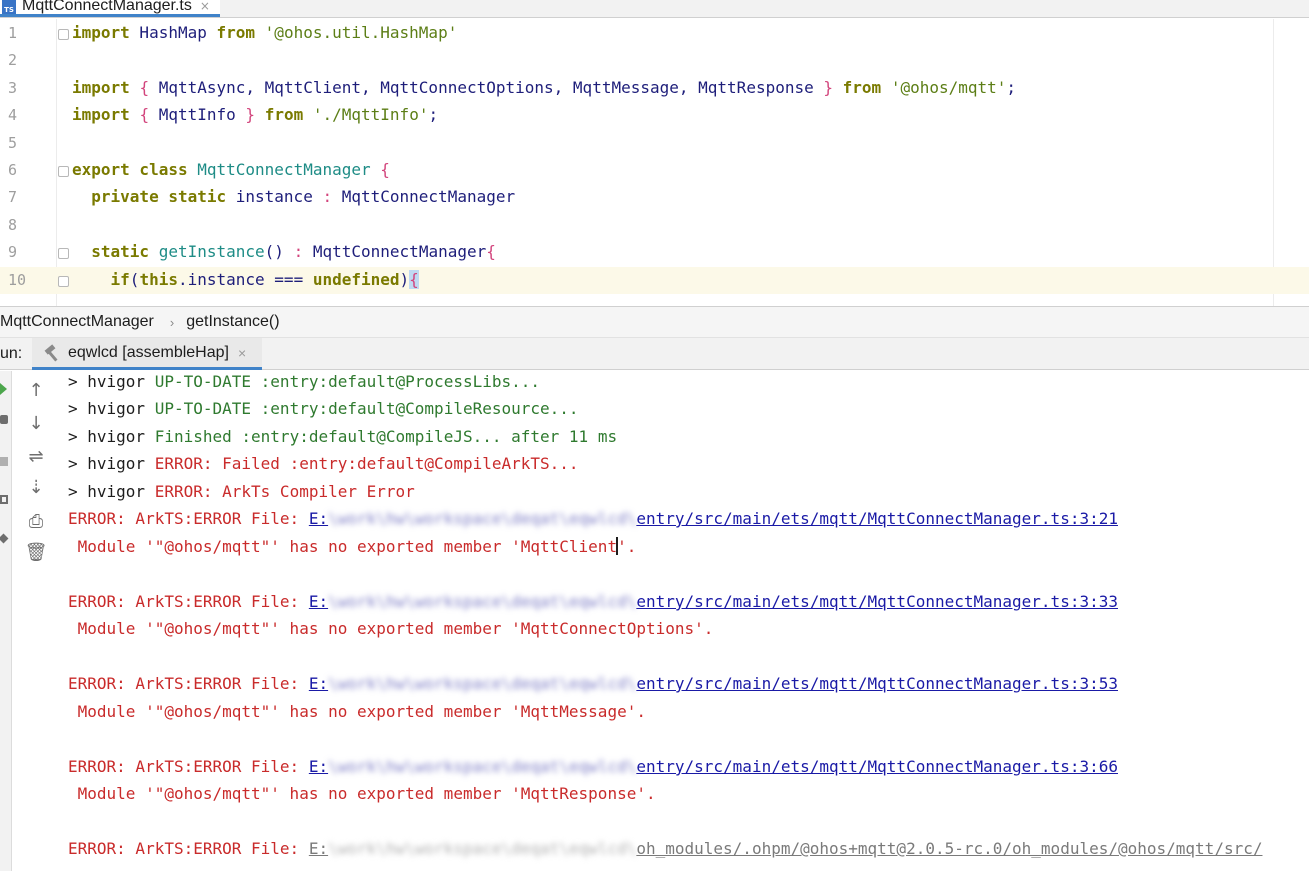  What do you see at coordinates (36, 487) in the screenshot?
I see `scroll-to-end-icon: ⇣` at bounding box center [36, 487].